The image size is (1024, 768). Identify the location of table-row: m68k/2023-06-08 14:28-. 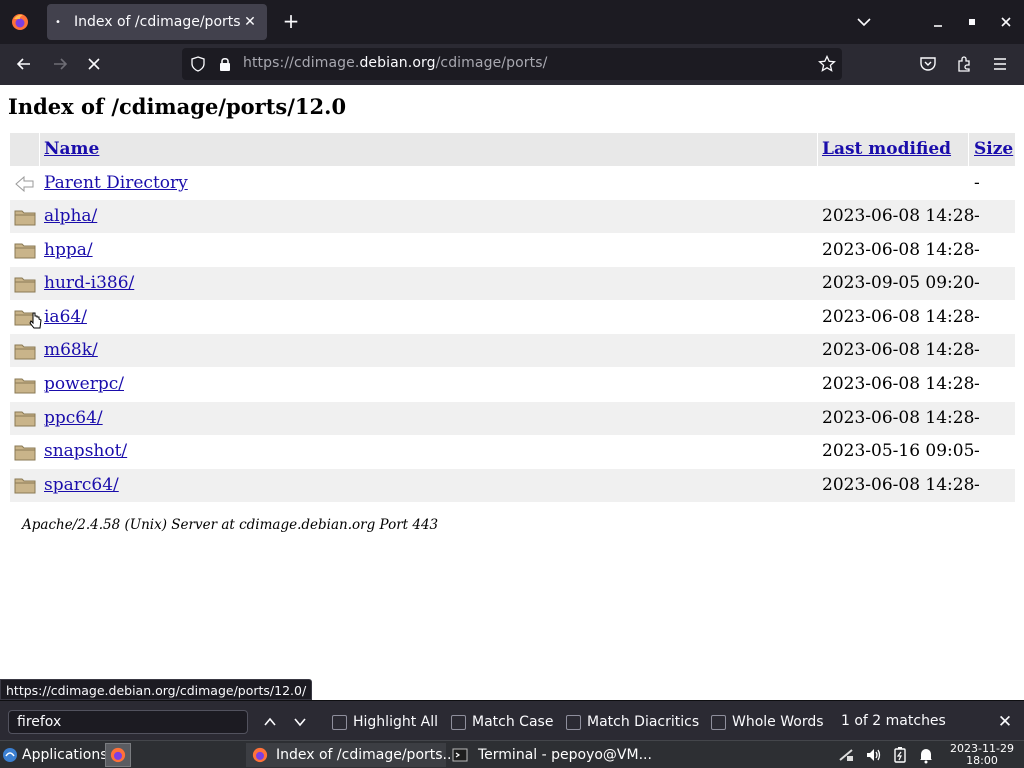
(512, 351).